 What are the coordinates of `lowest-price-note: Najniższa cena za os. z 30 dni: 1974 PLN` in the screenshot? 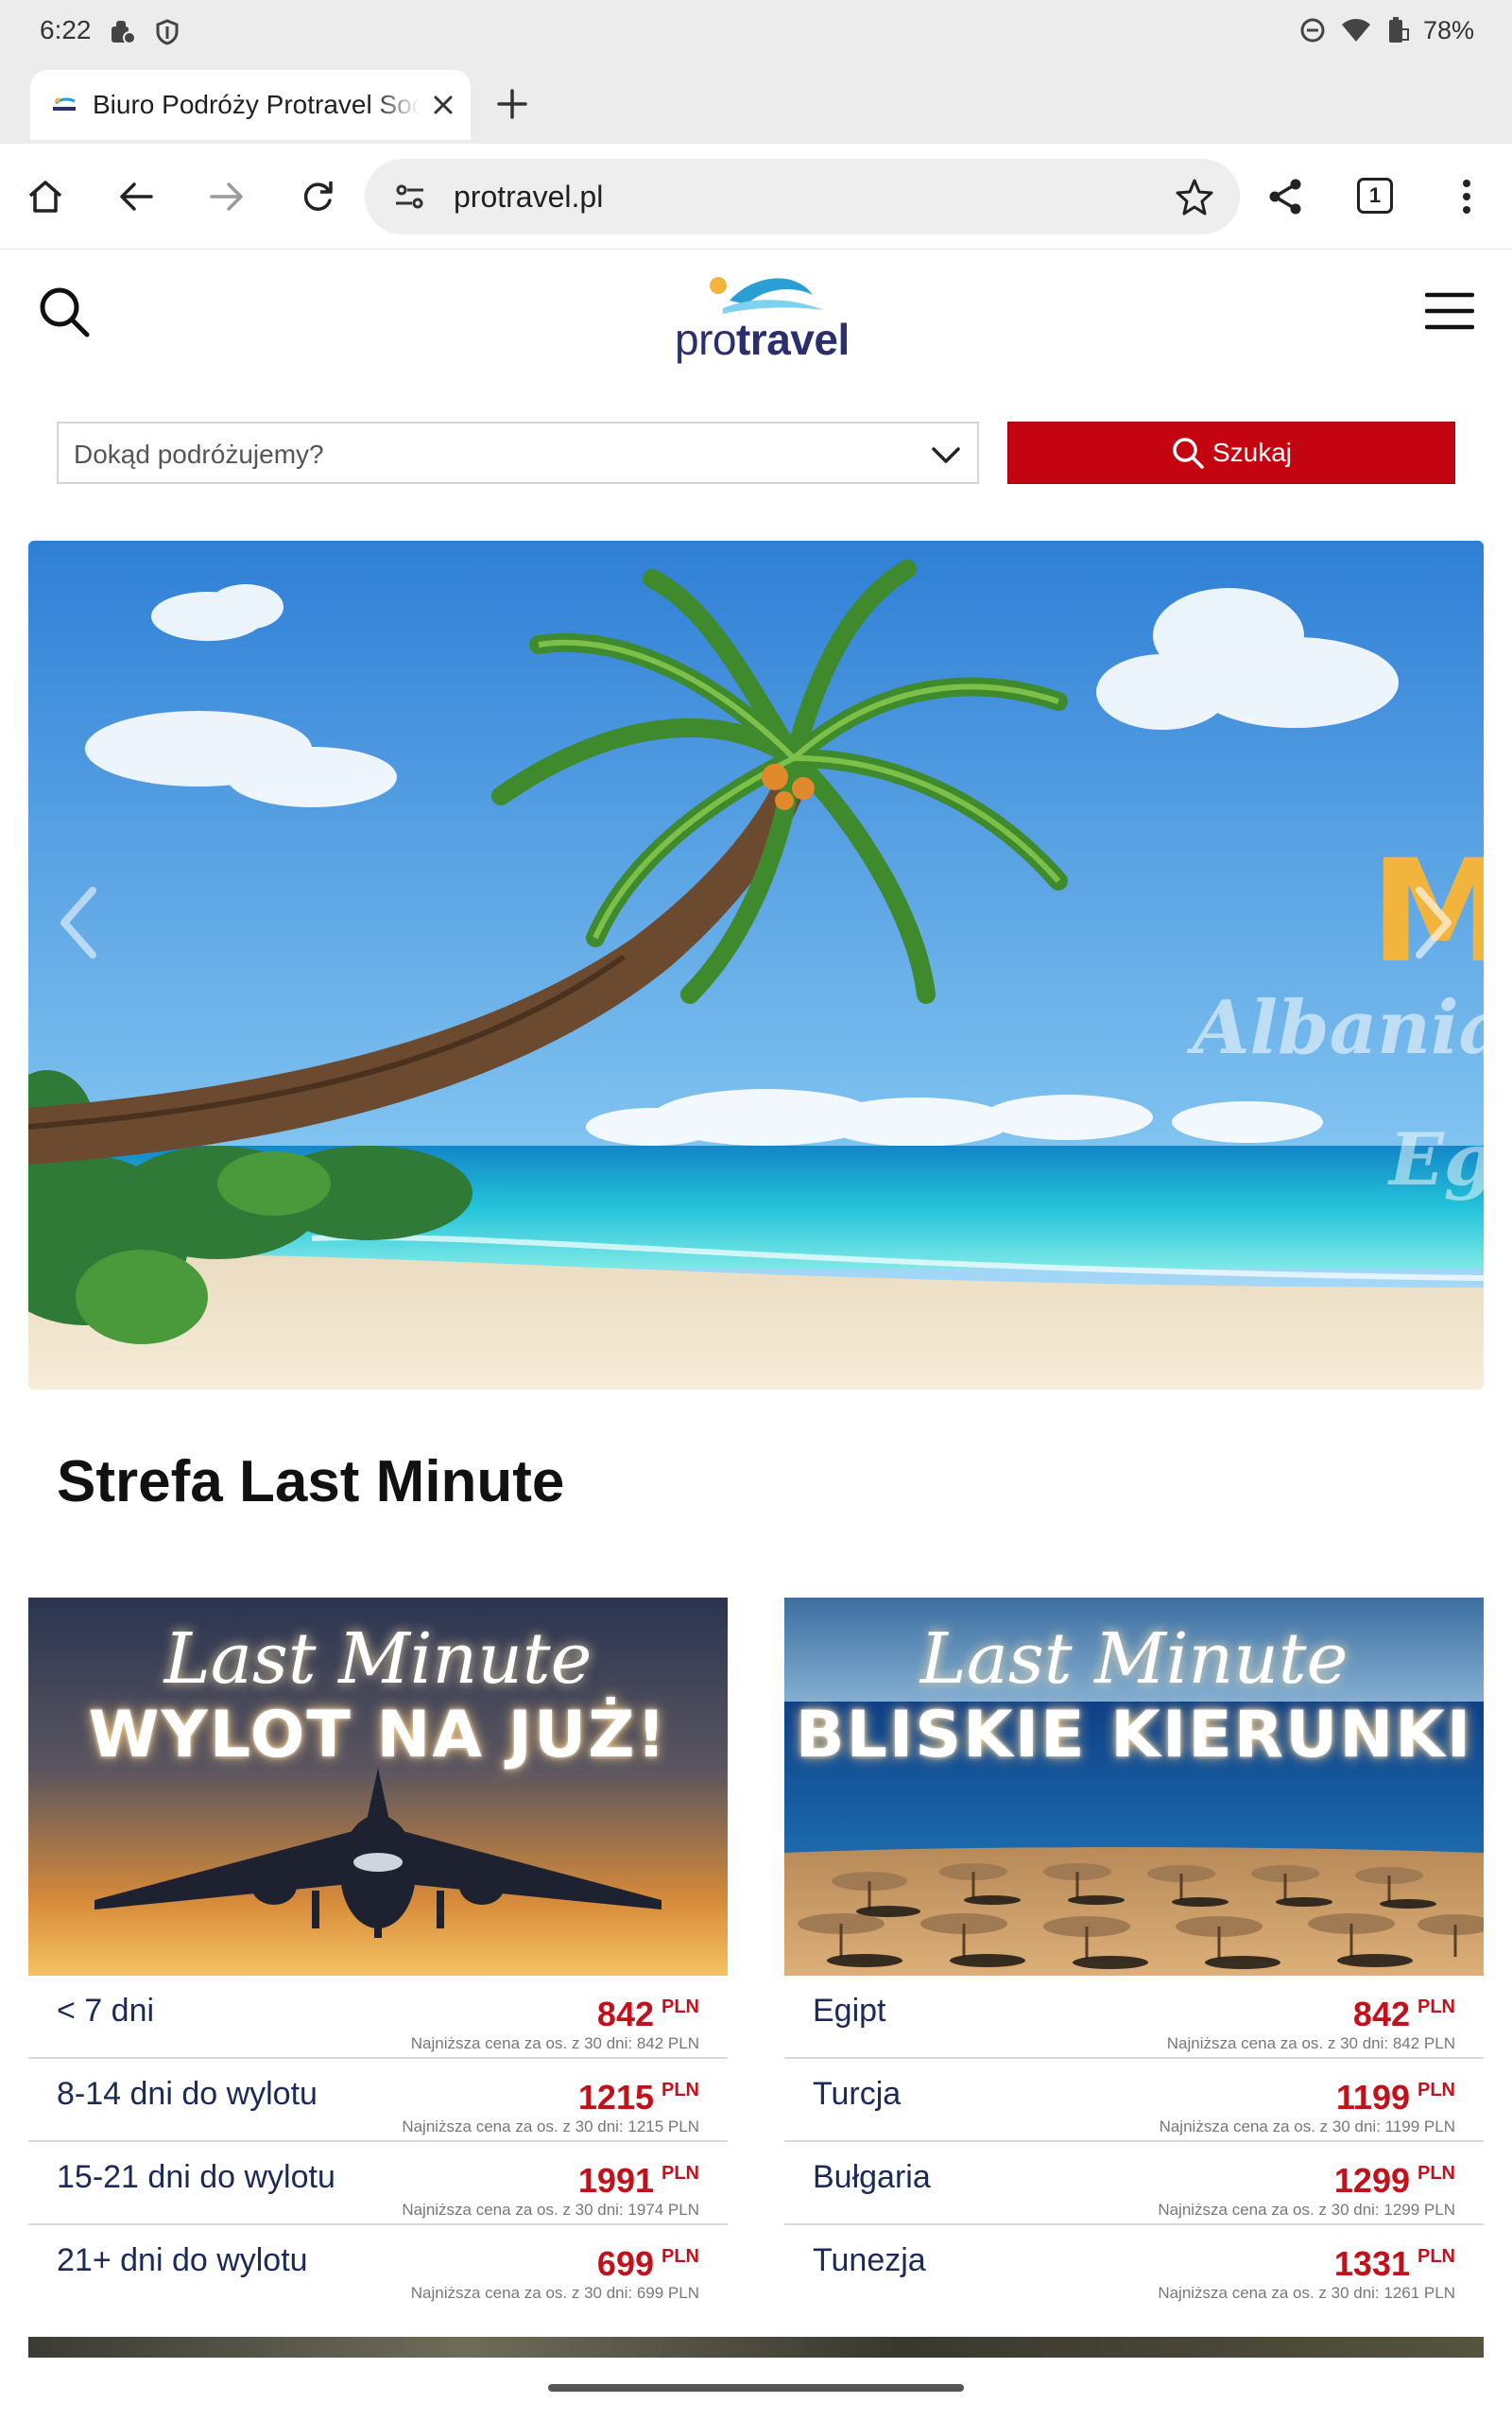 It's located at (550, 2210).